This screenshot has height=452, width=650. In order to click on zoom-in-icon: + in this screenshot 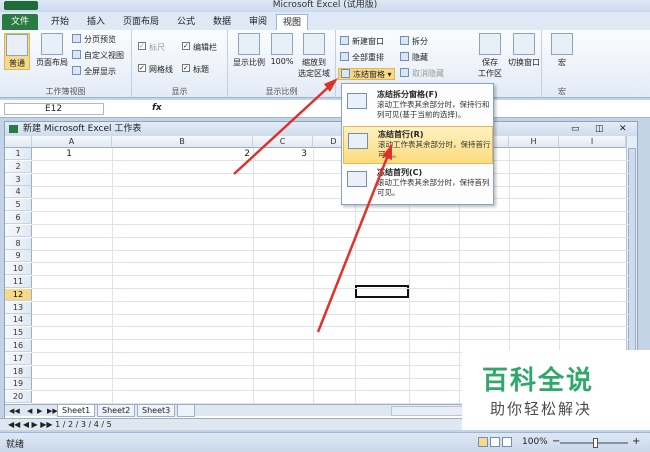, I will do `click(636, 442)`.